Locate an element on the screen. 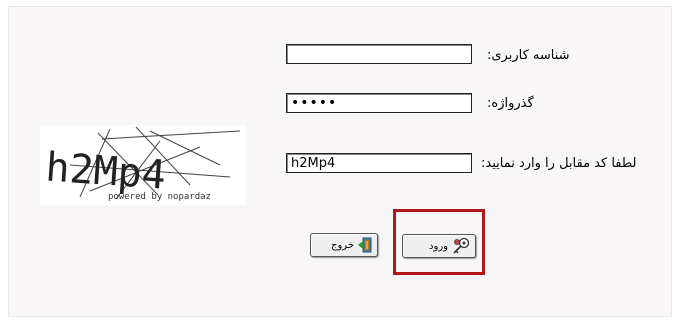  exit-button: خروج is located at coordinates (344, 245).